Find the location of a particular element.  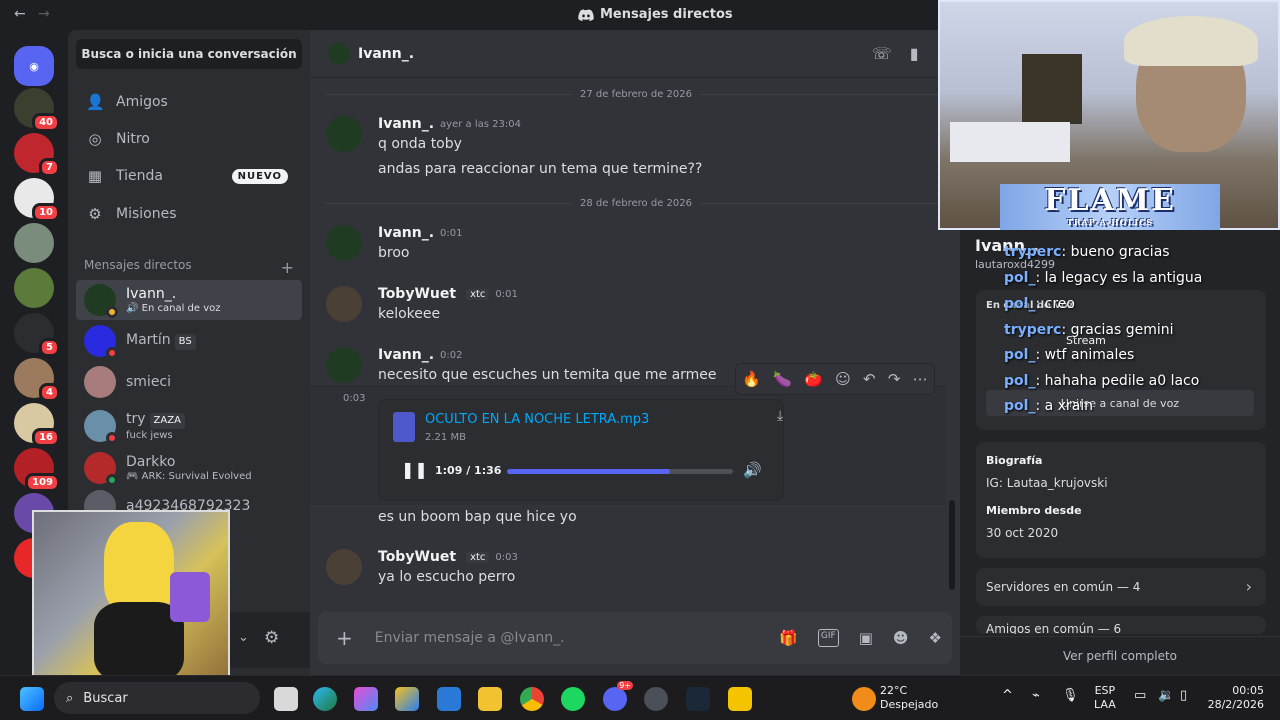

chrome-icon is located at coordinates (532, 699).